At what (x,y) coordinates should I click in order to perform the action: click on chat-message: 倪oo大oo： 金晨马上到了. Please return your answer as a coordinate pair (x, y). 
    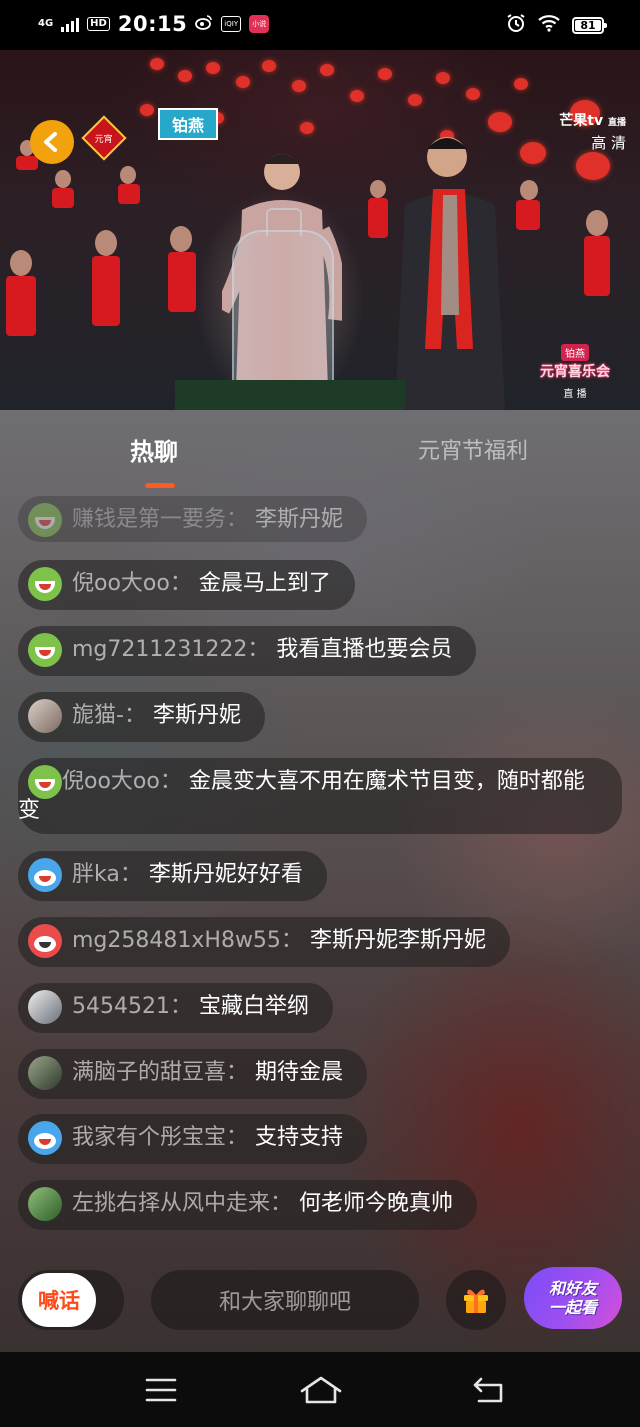
    Looking at the image, I should click on (186, 585).